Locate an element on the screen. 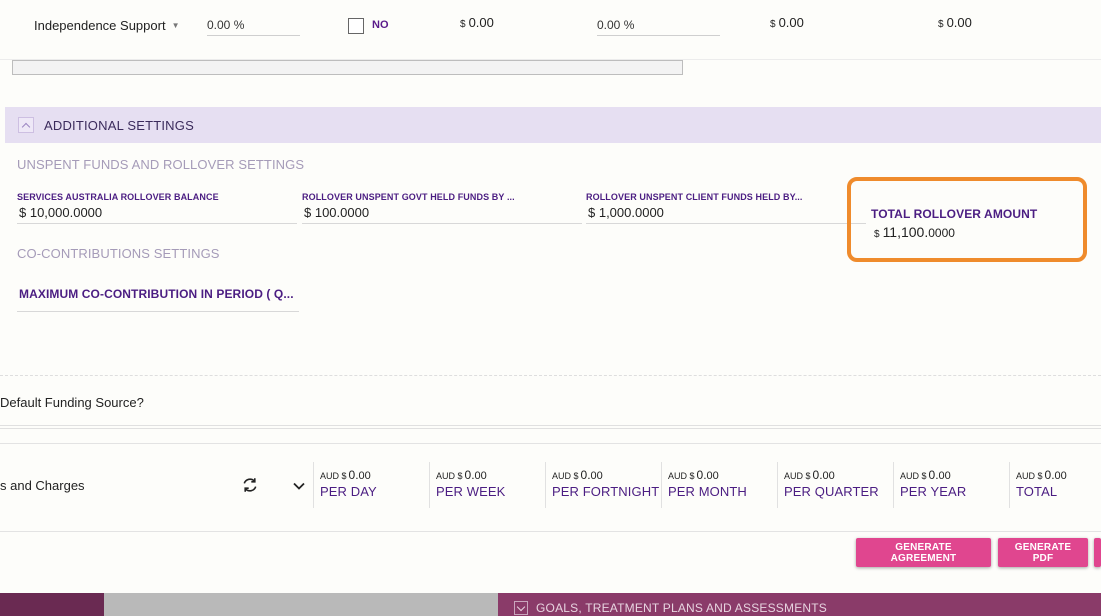  amount-1: $0.00 is located at coordinates (477, 22).